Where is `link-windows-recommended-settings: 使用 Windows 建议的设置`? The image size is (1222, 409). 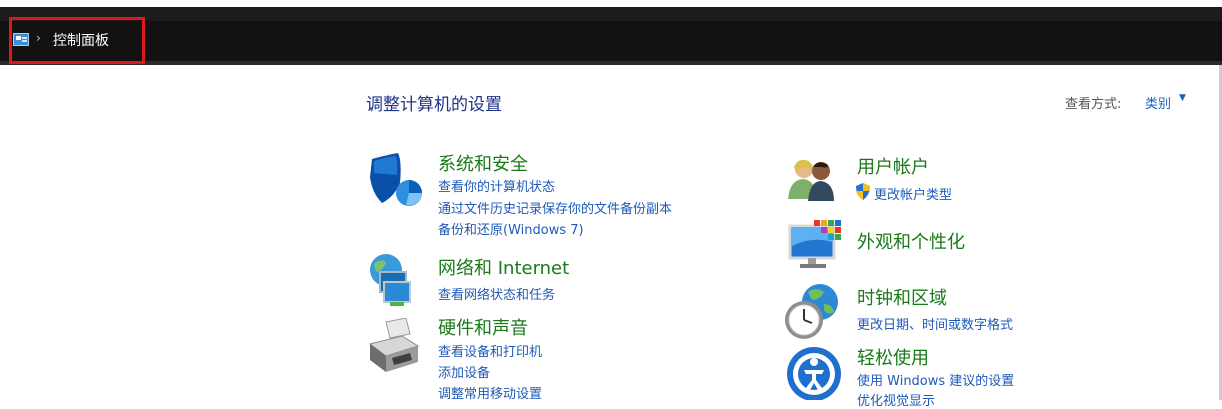
link-windows-recommended-settings: 使用 Windows 建议的设置 is located at coordinates (935, 379).